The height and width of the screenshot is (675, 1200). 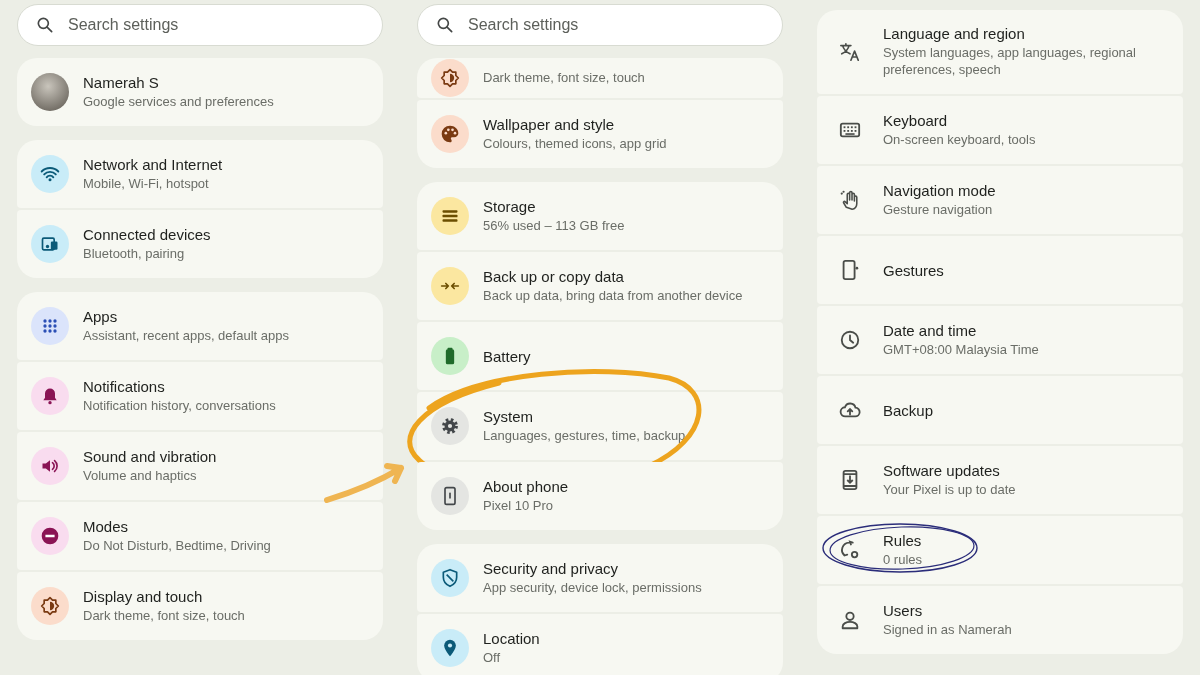 What do you see at coordinates (200, 396) in the screenshot?
I see `settings-item: Notifications Notification history, conversations` at bounding box center [200, 396].